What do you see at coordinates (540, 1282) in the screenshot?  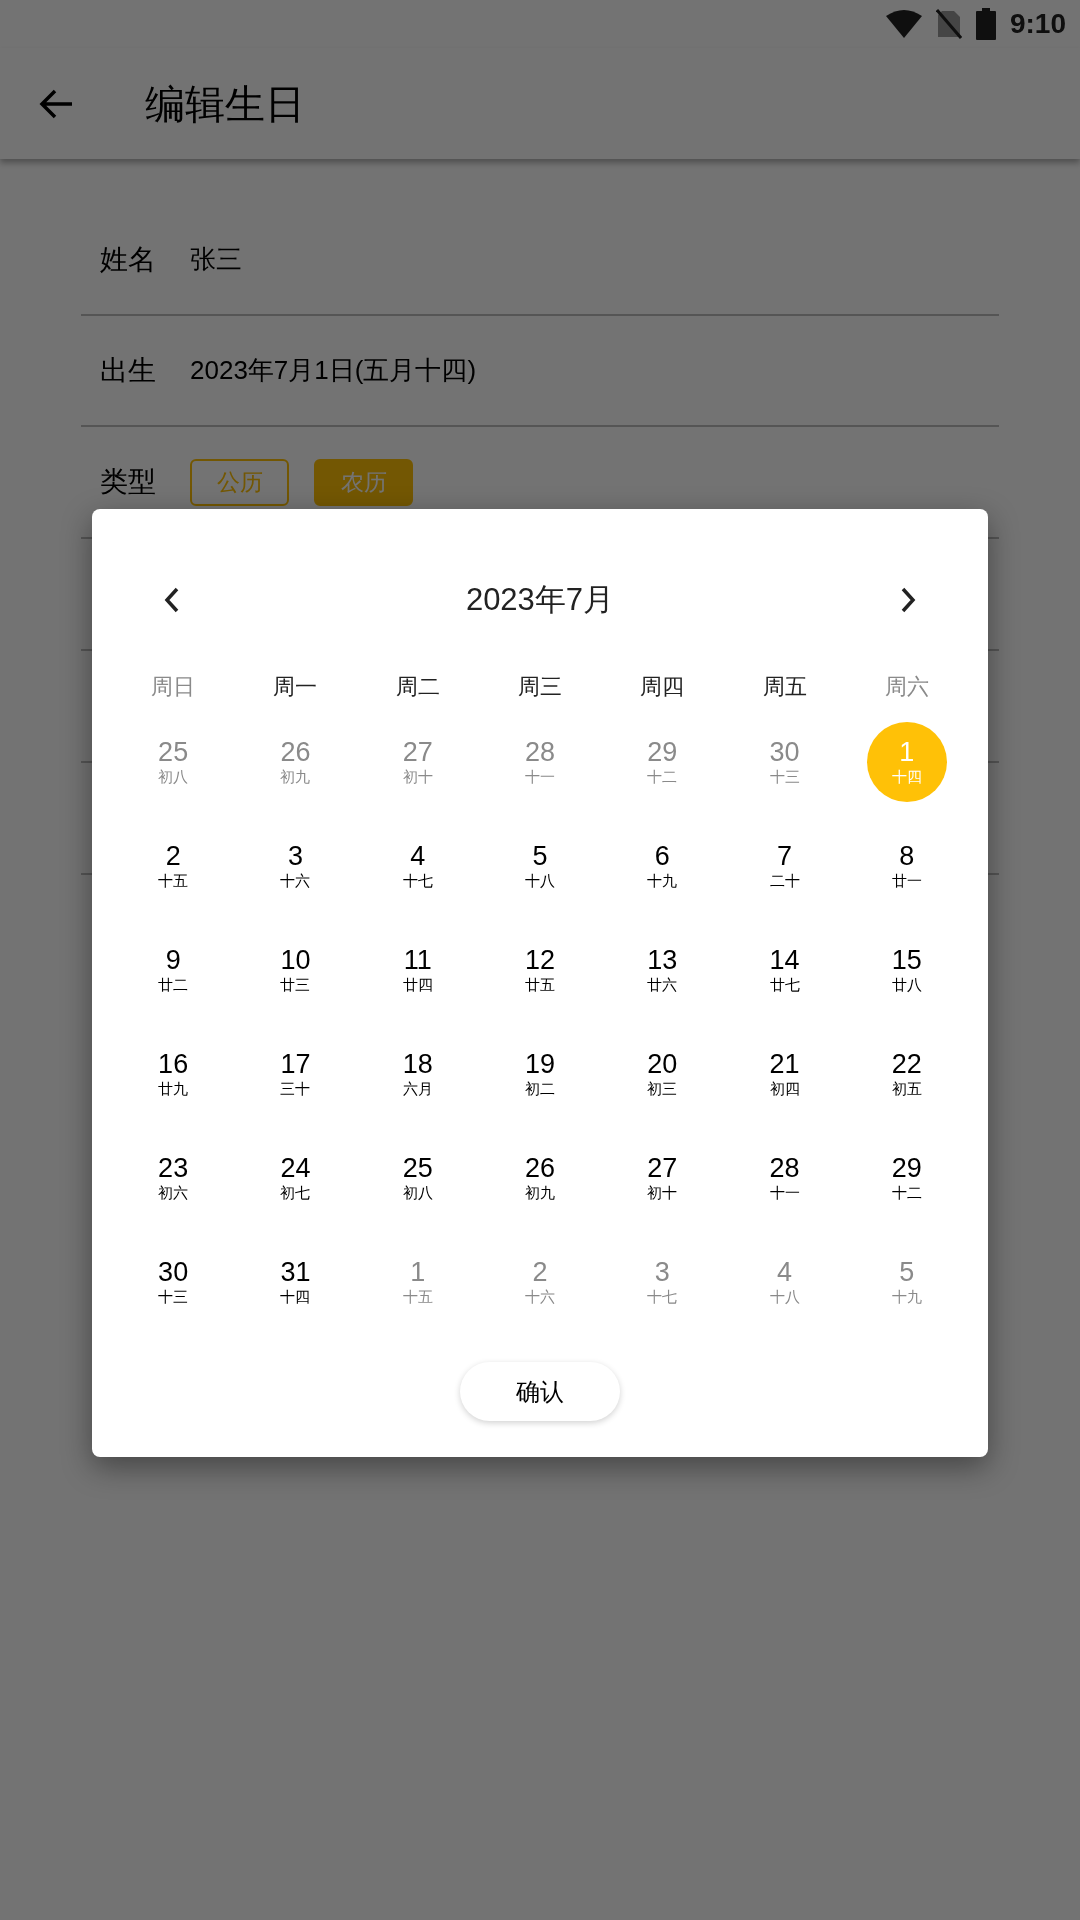 I see `calendar-day: 2 十六` at bounding box center [540, 1282].